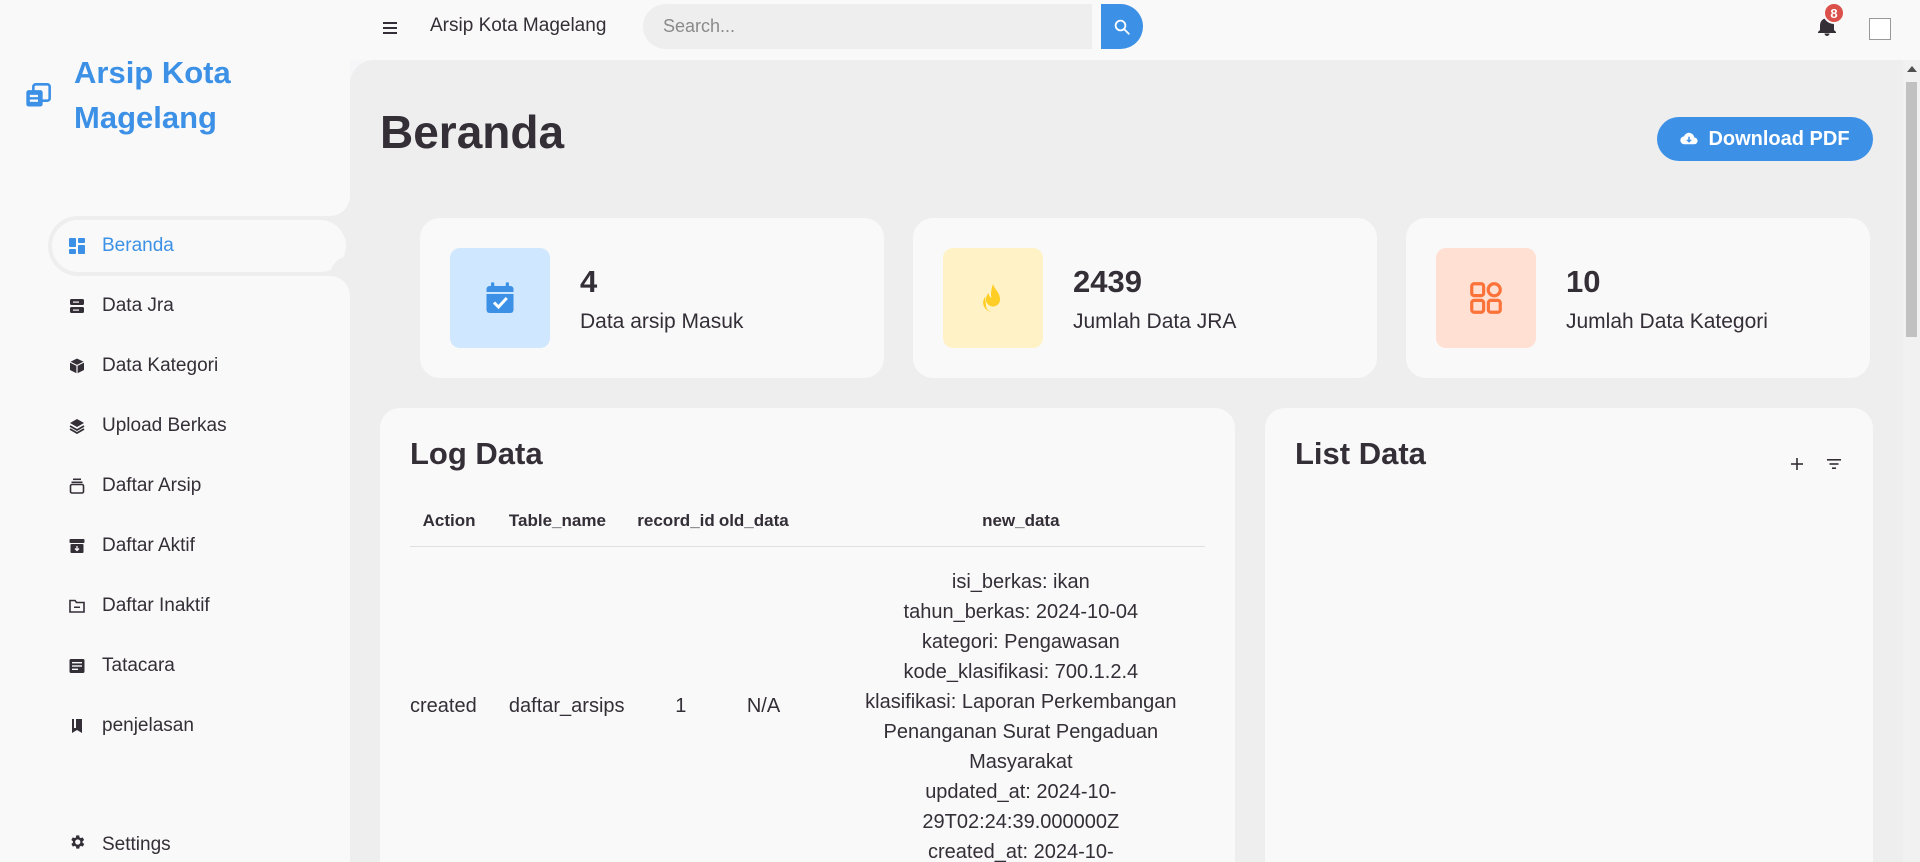 The width and height of the screenshot is (1920, 862). What do you see at coordinates (763, 706) in the screenshot?
I see `cell-old-data: N/A` at bounding box center [763, 706].